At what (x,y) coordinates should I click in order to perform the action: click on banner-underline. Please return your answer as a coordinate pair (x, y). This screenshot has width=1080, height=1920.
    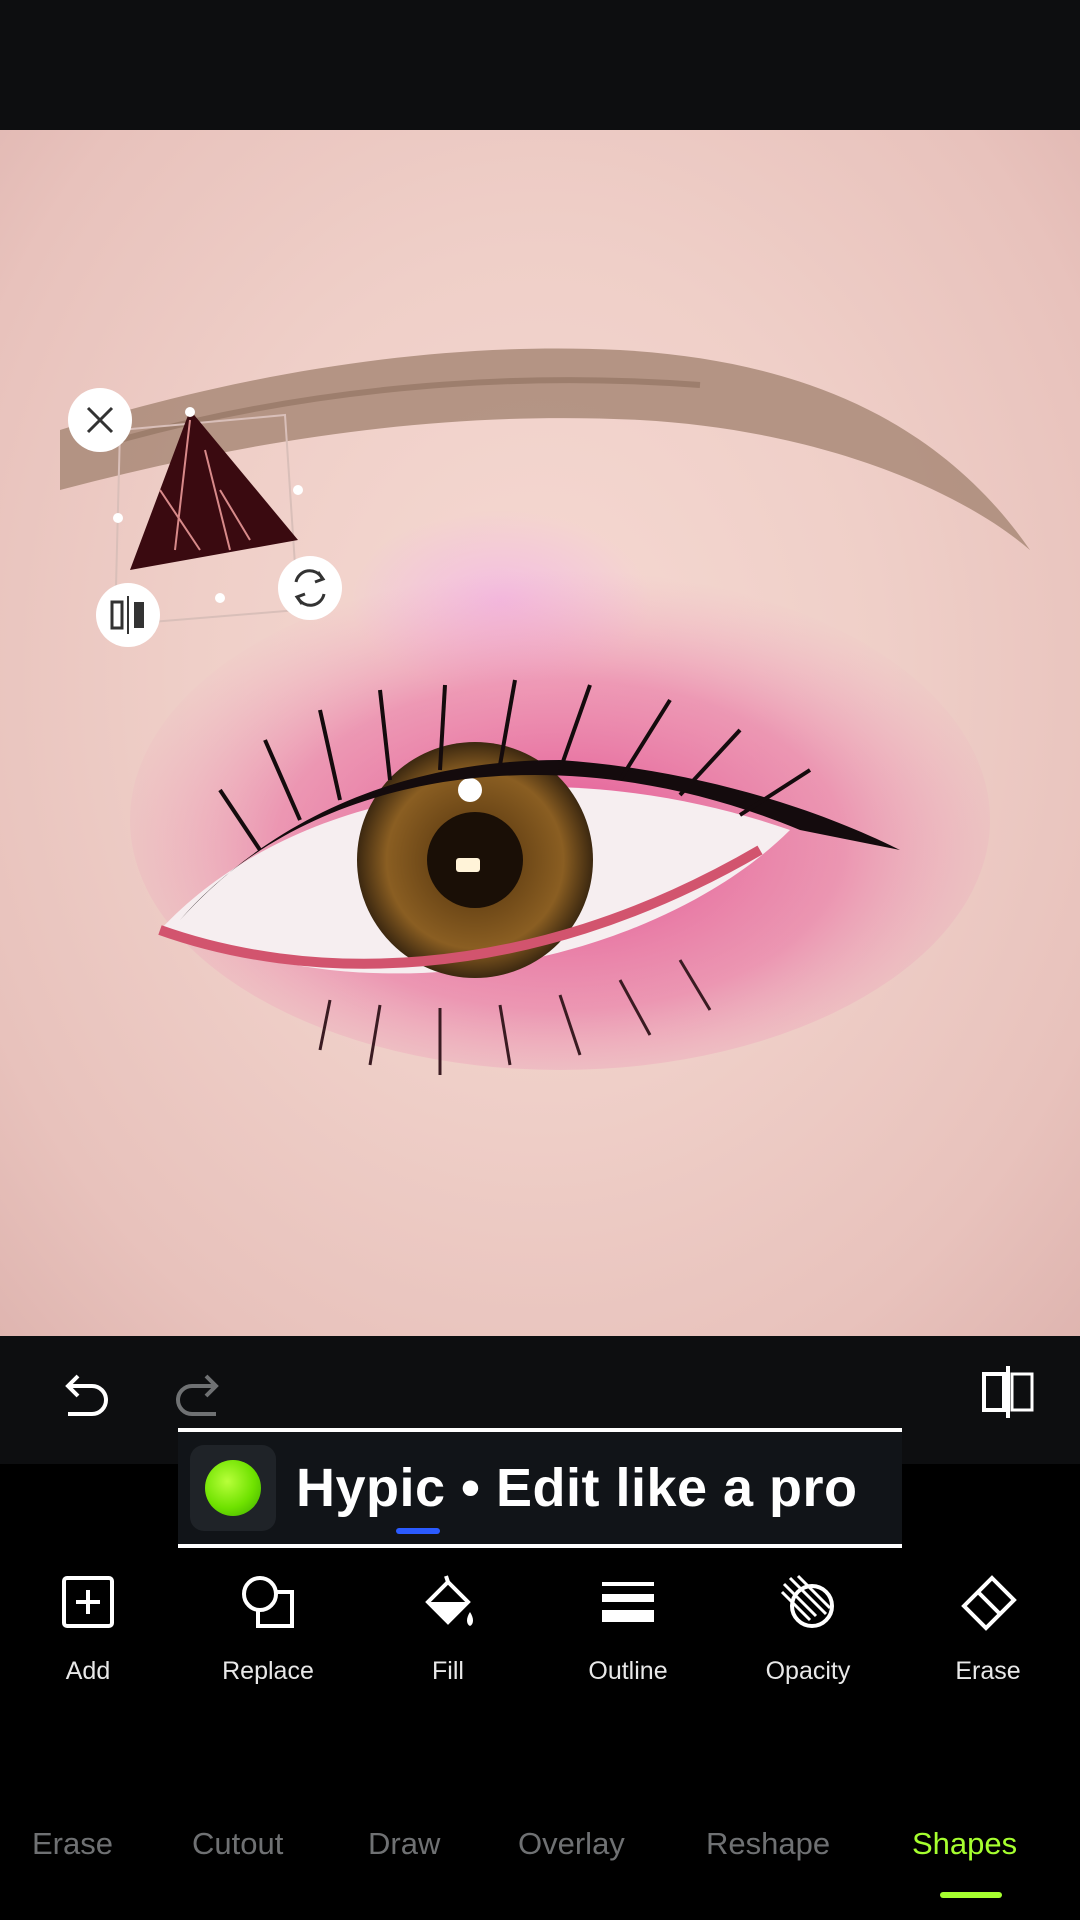
    Looking at the image, I should click on (418, 1531).